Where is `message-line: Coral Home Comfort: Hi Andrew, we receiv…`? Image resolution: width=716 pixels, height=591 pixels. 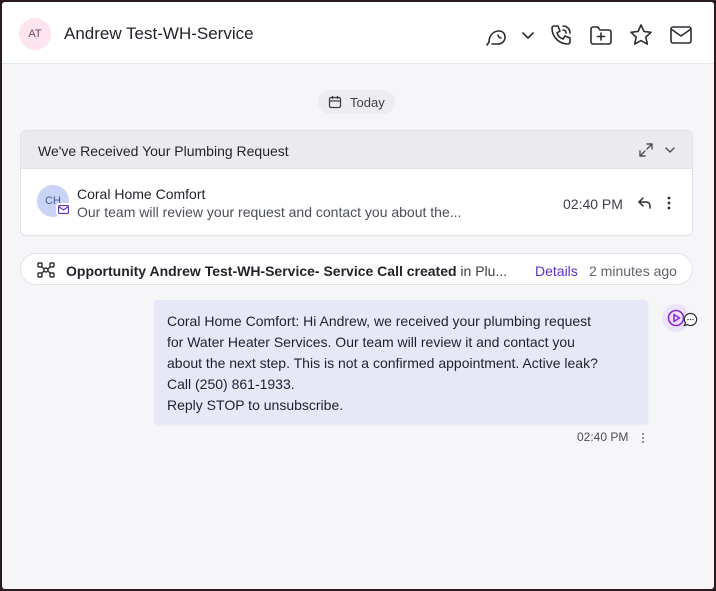 message-line: Coral Home Comfort: Hi Andrew, we receiv… is located at coordinates (379, 321).